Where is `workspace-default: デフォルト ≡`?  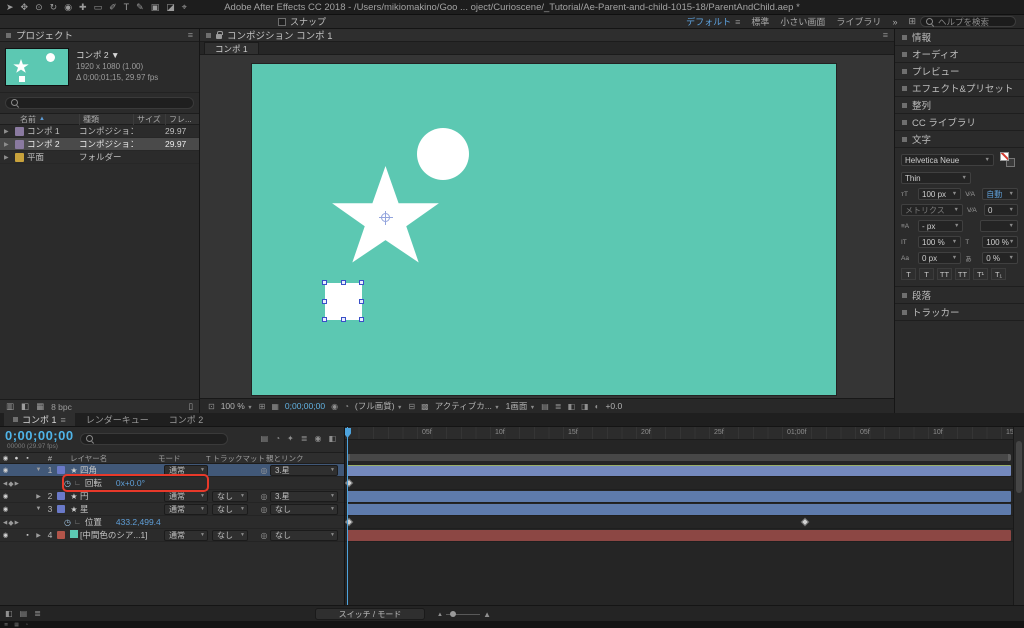 workspace-default: デフォルト ≡ is located at coordinates (713, 21).